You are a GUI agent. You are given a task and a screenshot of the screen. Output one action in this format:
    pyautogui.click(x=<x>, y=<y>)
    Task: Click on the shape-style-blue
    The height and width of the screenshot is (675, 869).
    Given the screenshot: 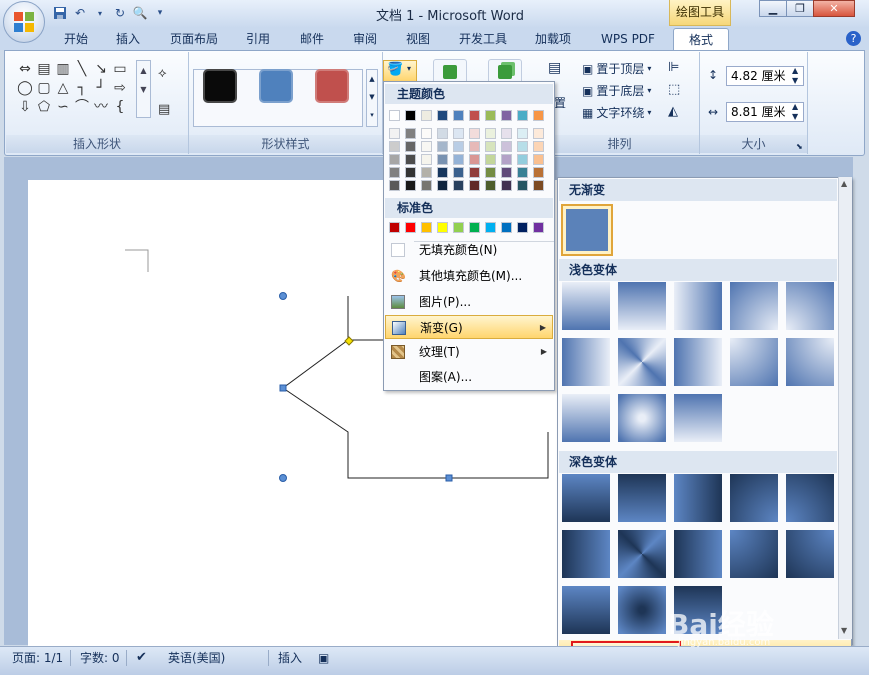 What is the action you would take?
    pyautogui.click(x=276, y=86)
    